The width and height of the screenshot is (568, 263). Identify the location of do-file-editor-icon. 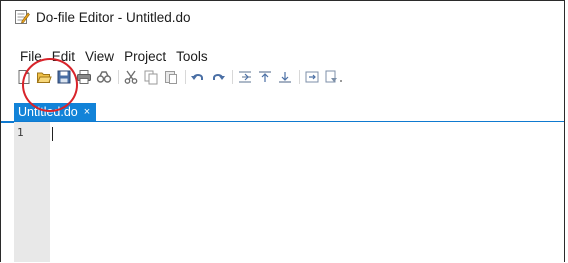
(22, 17).